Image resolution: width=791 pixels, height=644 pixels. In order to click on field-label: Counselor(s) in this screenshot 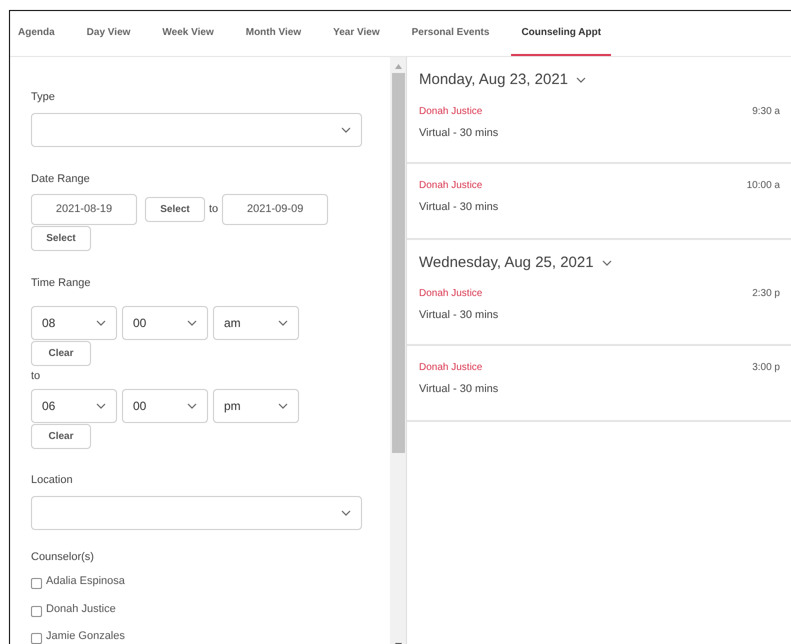, I will do `click(63, 557)`.